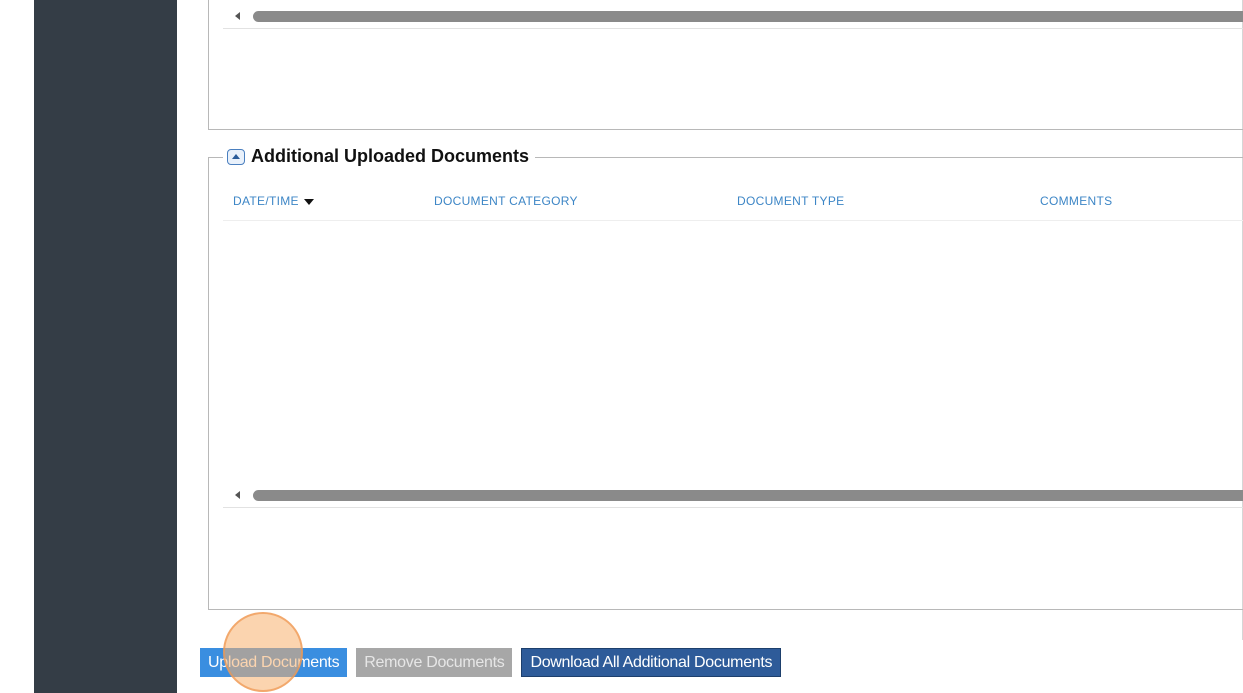 The height and width of the screenshot is (693, 1243). Describe the element at coordinates (651, 662) in the screenshot. I see `download-all-documents-button: Download All Additional Documents` at that location.